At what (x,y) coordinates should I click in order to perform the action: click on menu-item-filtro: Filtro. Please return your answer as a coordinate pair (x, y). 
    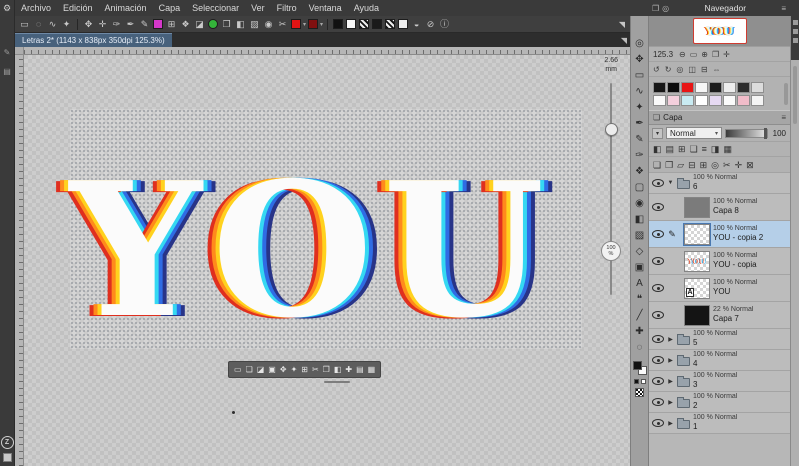
    Looking at the image, I should click on (287, 8).